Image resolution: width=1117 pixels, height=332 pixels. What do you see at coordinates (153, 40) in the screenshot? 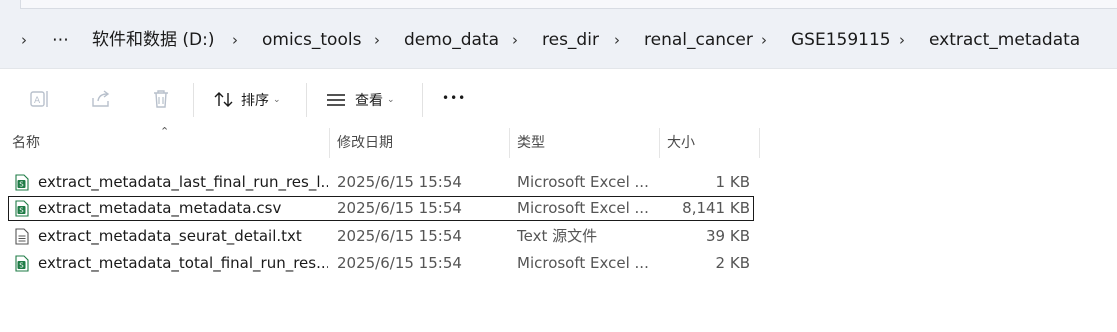
I see `crumb-drive: 软件和数据 (D:)` at bounding box center [153, 40].